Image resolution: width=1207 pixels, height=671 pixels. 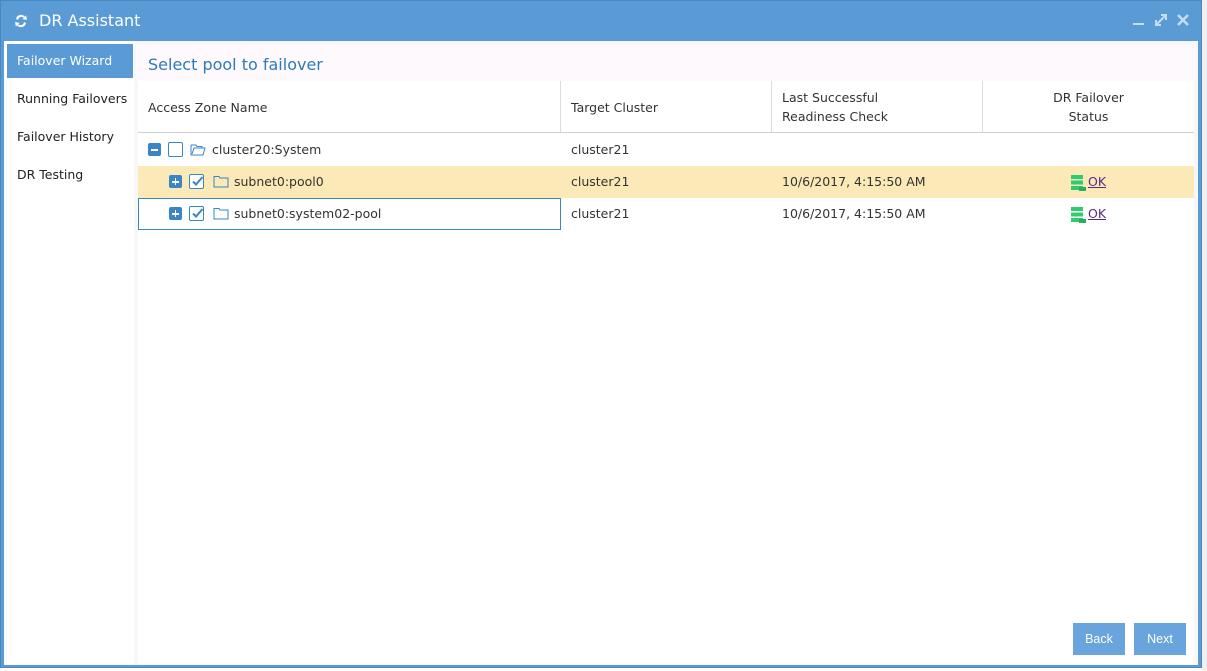 I want to click on table-row: cluster20:System cluster21, so click(x=666, y=150).